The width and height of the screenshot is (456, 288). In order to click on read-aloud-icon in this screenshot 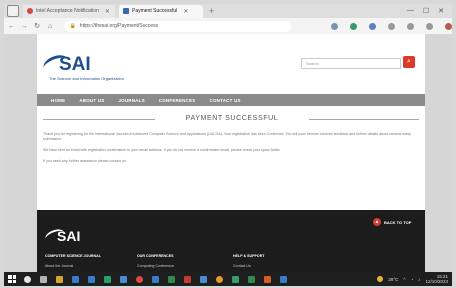, I will do `click(334, 26)`.